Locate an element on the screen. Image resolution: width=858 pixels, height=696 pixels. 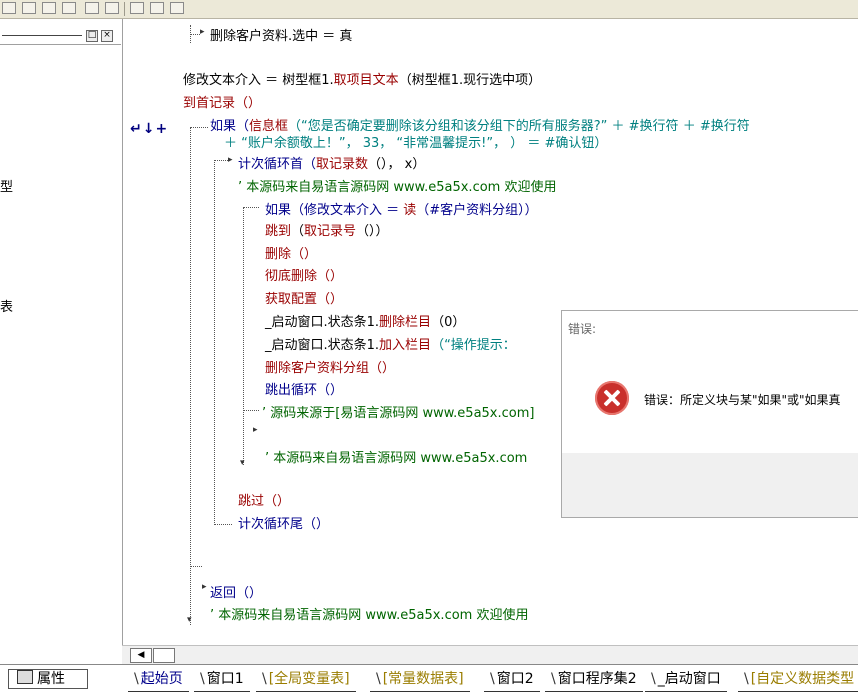
code-function: 跳到 is located at coordinates (278, 231).